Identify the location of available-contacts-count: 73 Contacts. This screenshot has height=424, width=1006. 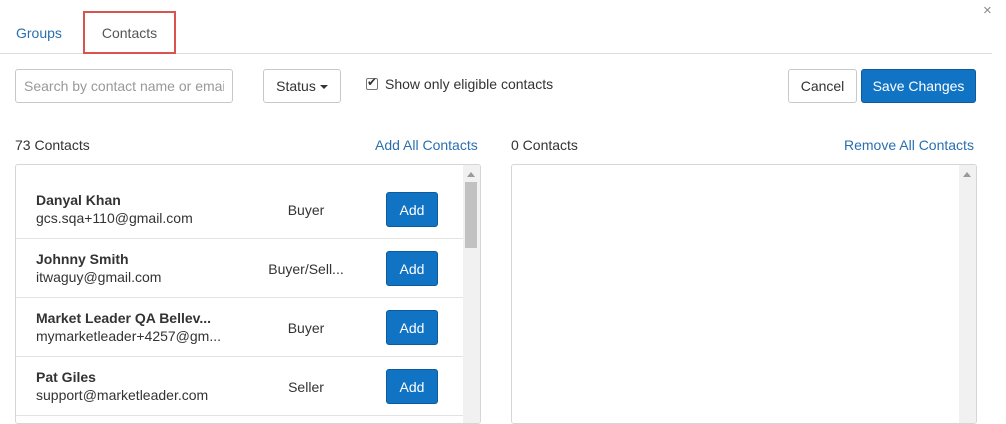
(52, 145).